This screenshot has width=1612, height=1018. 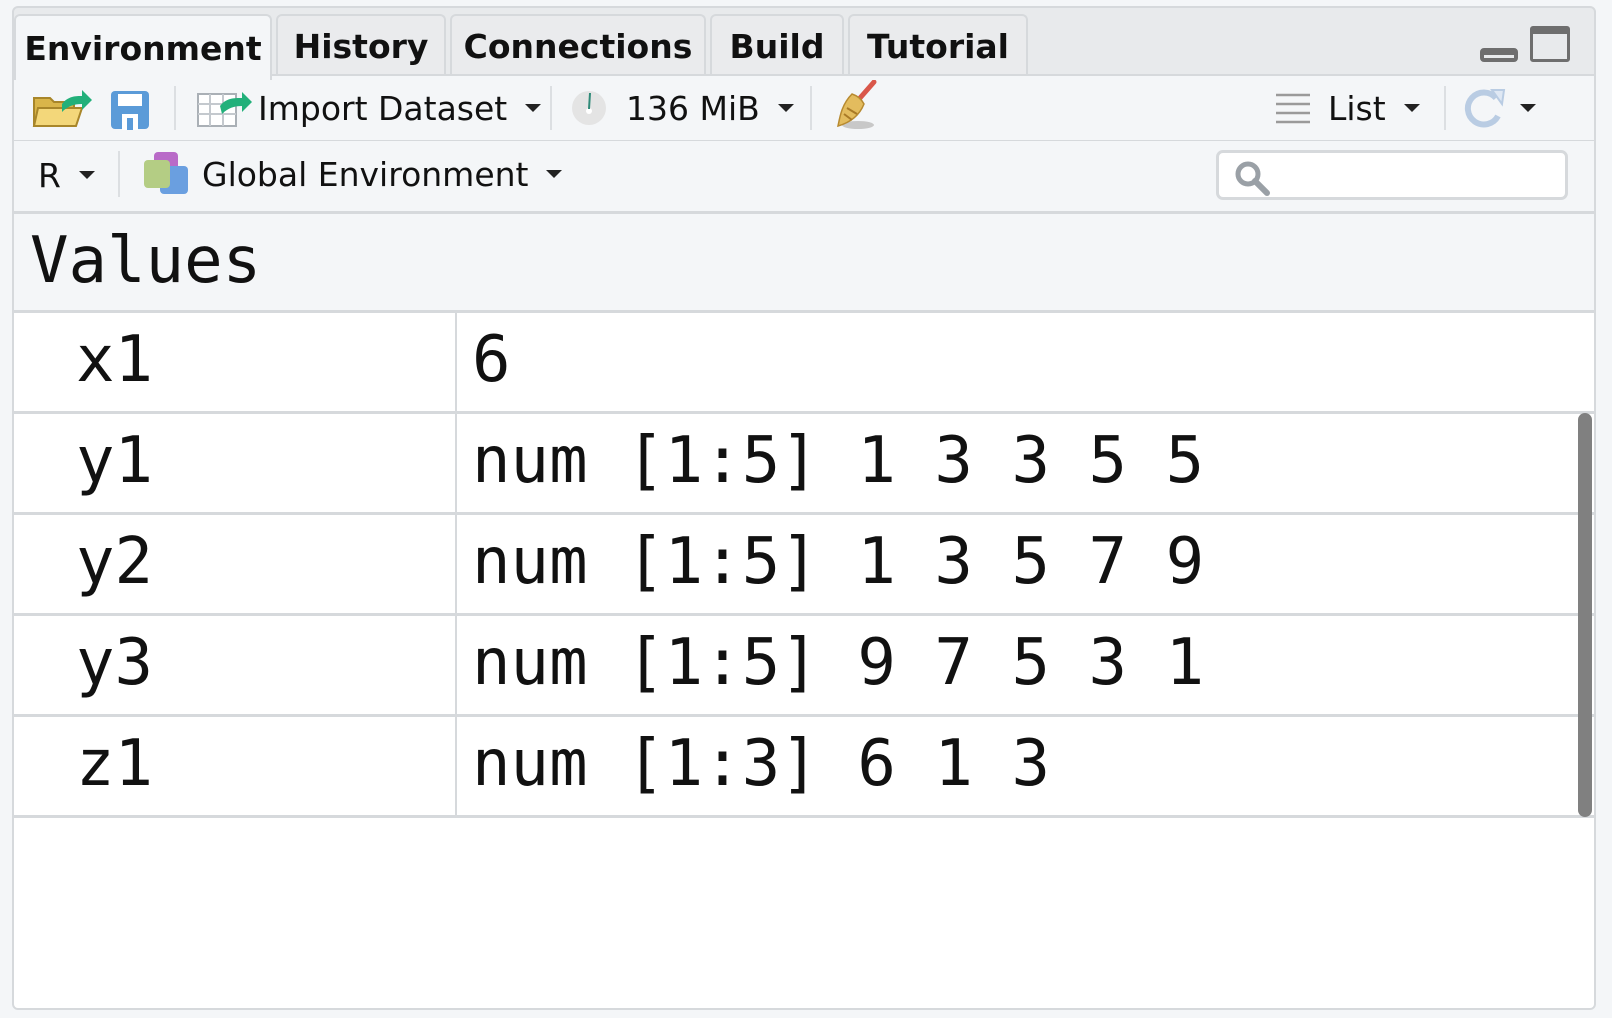 I want to click on tab-label: History, so click(x=361, y=46).